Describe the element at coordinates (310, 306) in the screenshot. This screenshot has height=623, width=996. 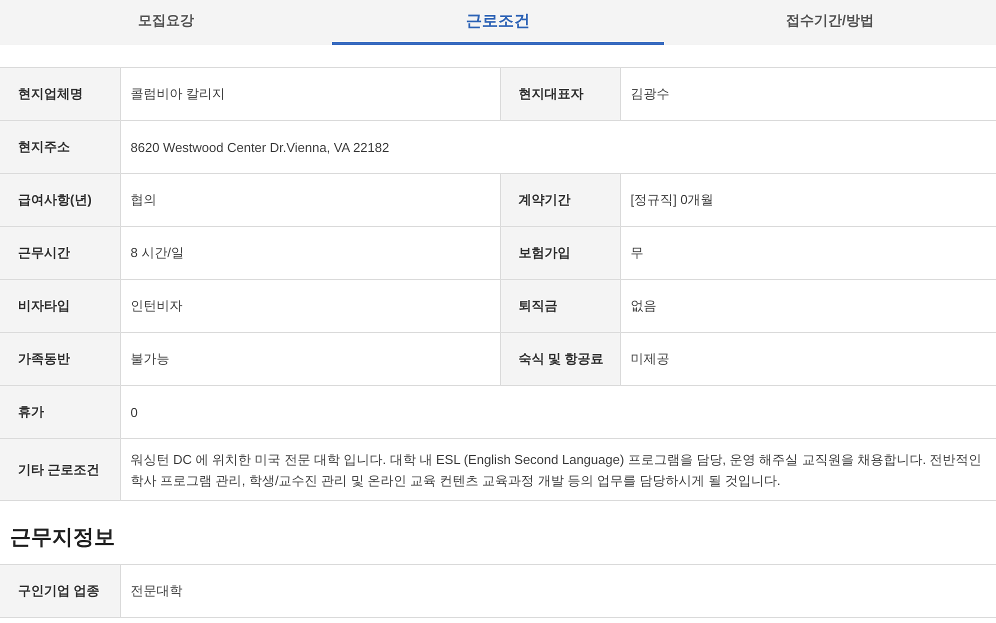
I see `field-value: 인턴비자` at that location.